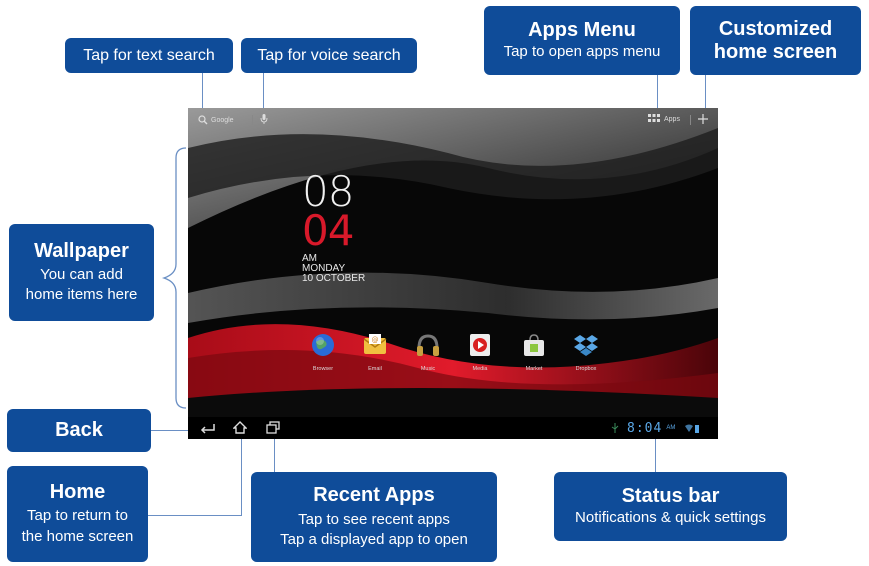  What do you see at coordinates (428, 345) in the screenshot?
I see `headphones-icon` at bounding box center [428, 345].